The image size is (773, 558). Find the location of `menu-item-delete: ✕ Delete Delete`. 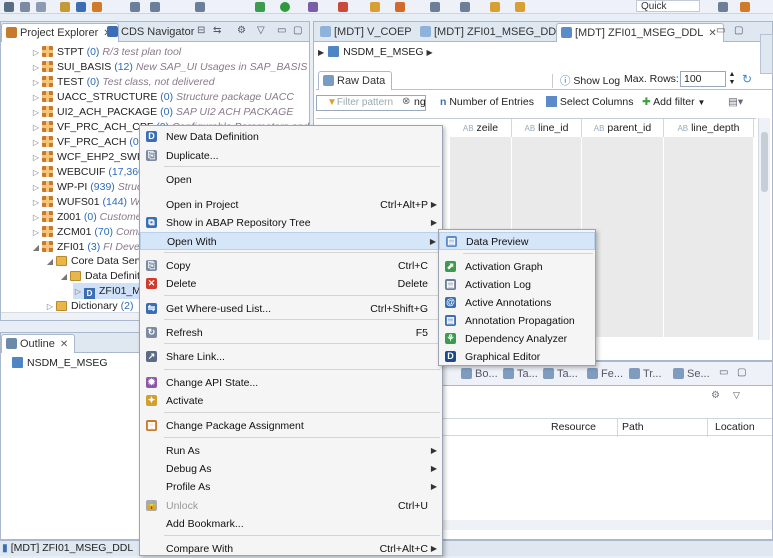

menu-item-delete: ✕ Delete Delete is located at coordinates (291, 284).